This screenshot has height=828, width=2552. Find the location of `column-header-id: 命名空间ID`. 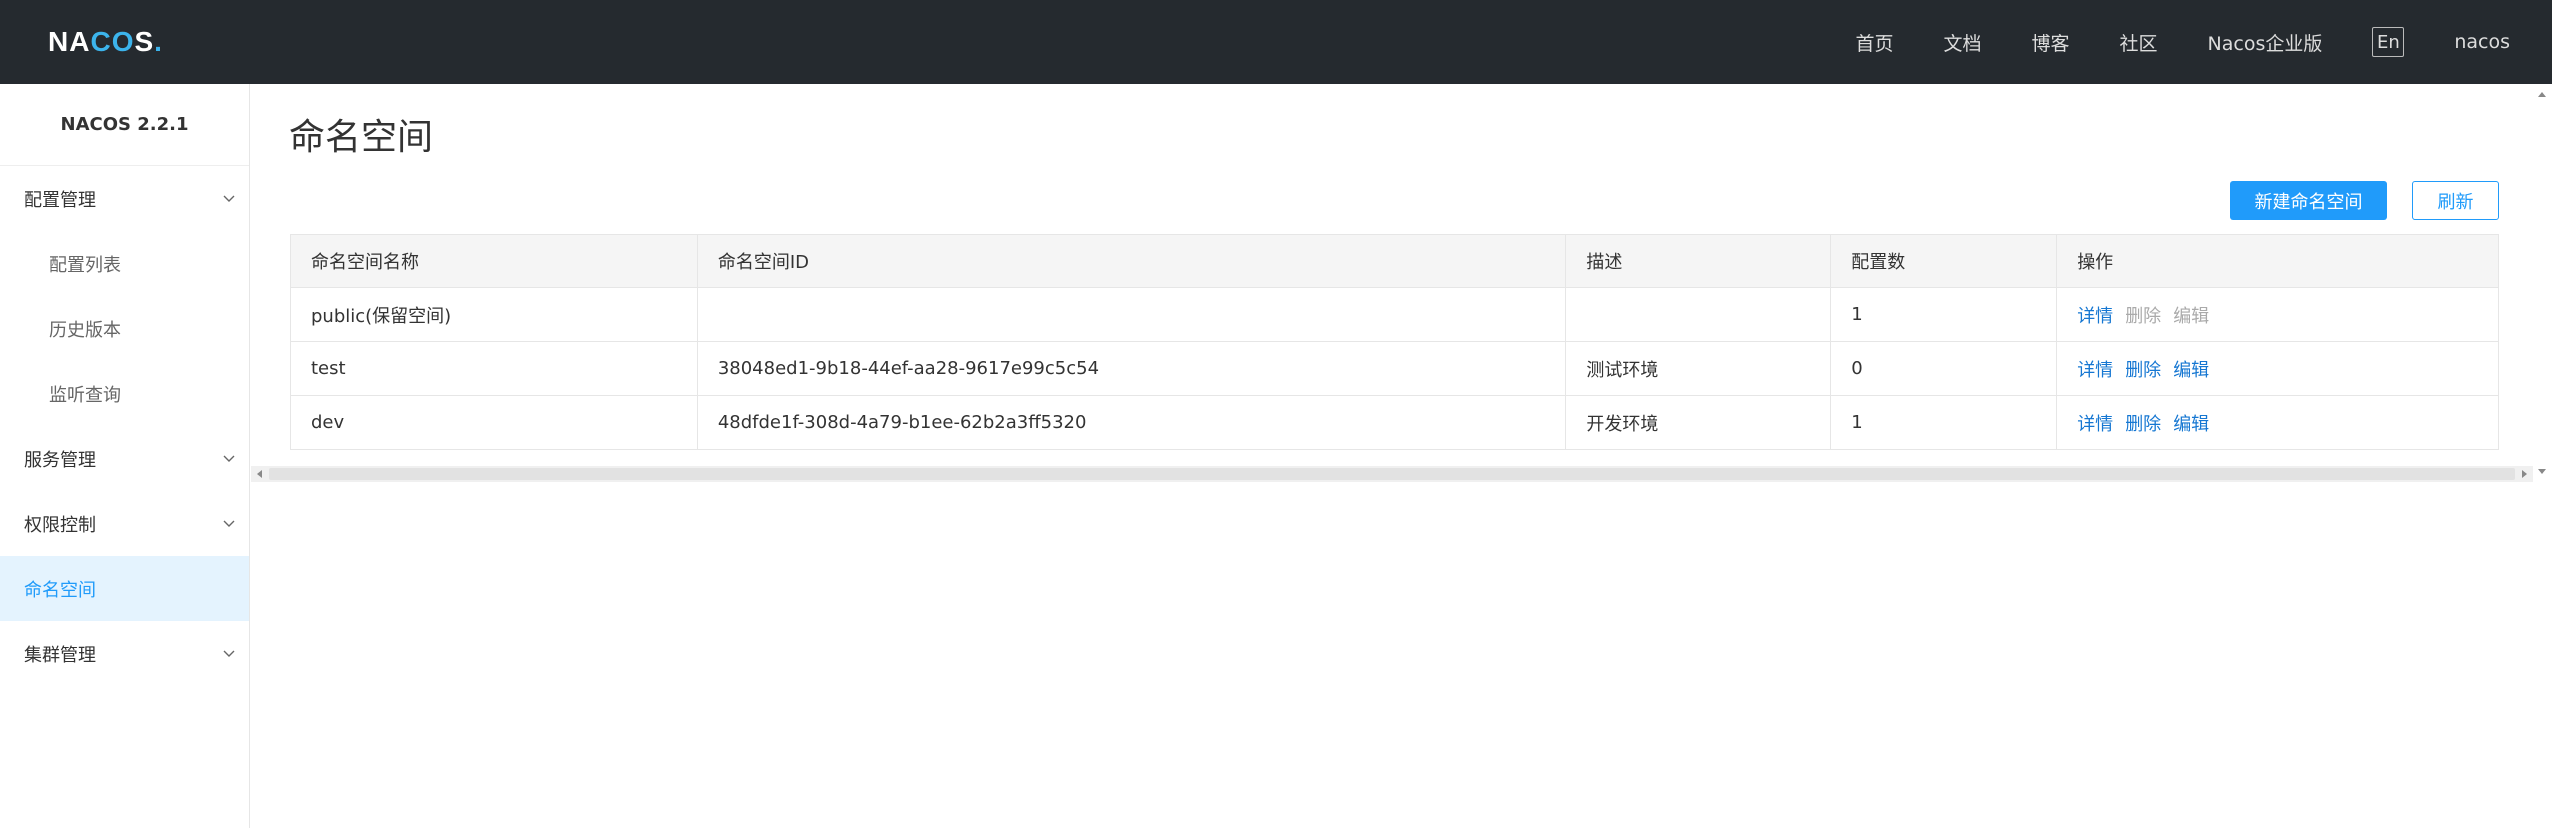

column-header-id: 命名空间ID is located at coordinates (1131, 261).